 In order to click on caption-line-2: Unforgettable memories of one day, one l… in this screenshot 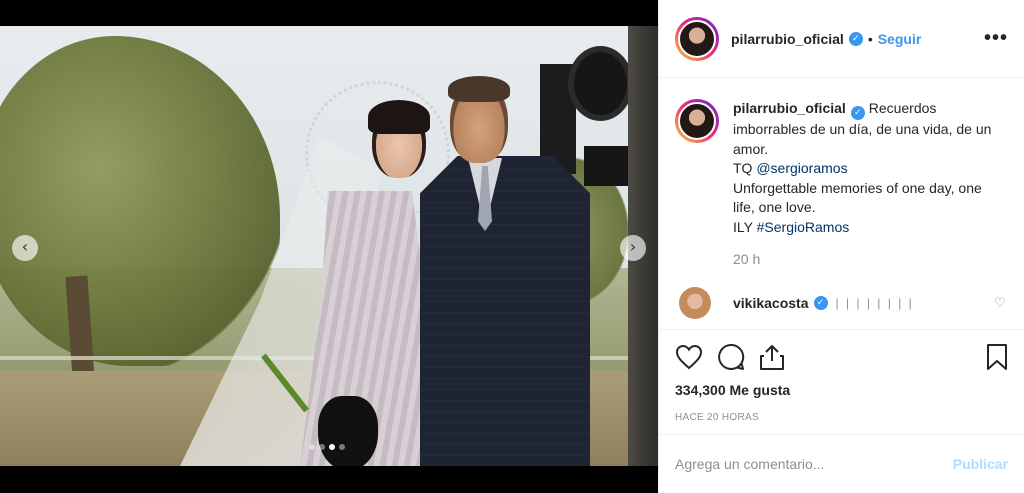, I will do `click(857, 197)`.